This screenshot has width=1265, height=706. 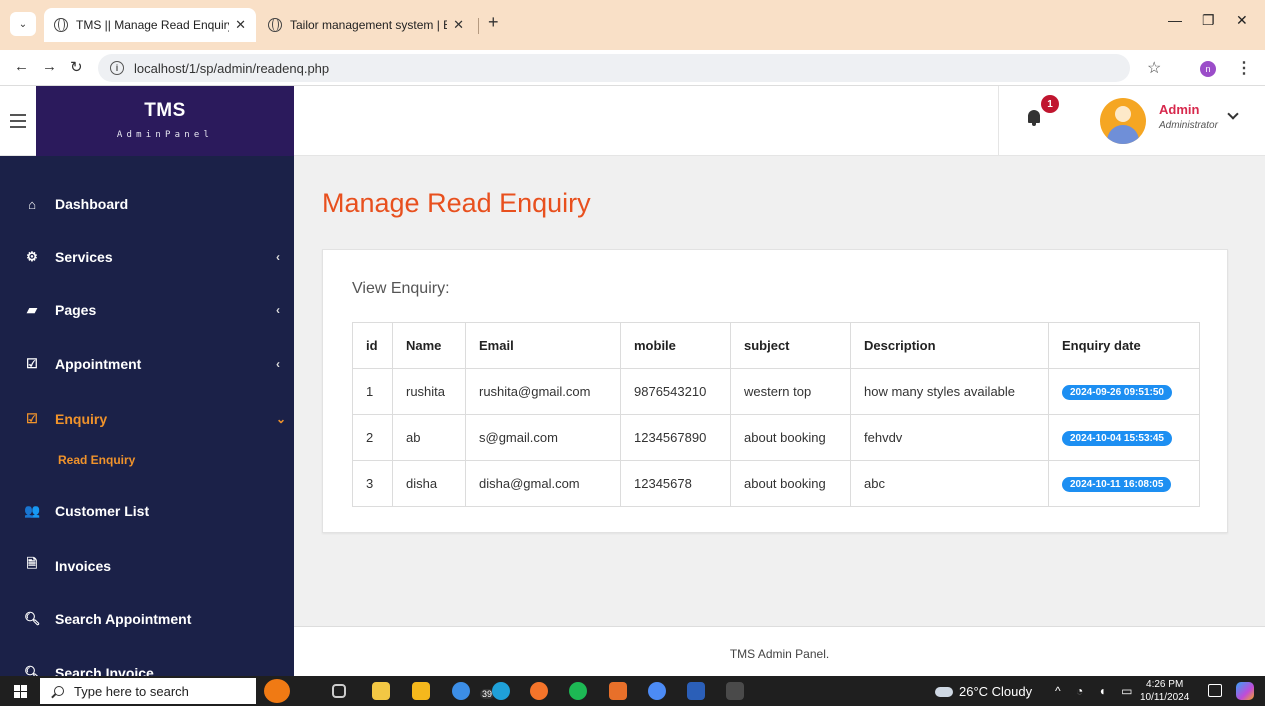 I want to click on cell-description: how many styles available, so click(x=949, y=391).